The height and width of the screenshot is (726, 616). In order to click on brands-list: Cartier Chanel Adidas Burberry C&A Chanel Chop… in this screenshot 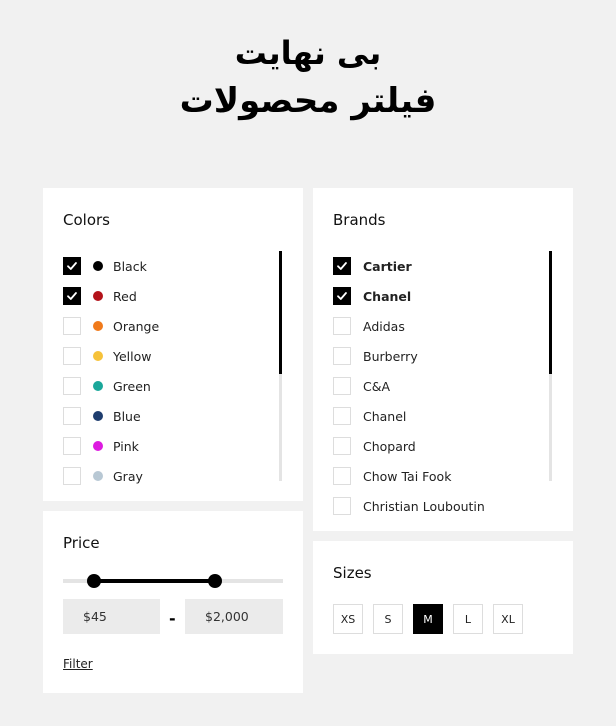, I will do `click(409, 386)`.